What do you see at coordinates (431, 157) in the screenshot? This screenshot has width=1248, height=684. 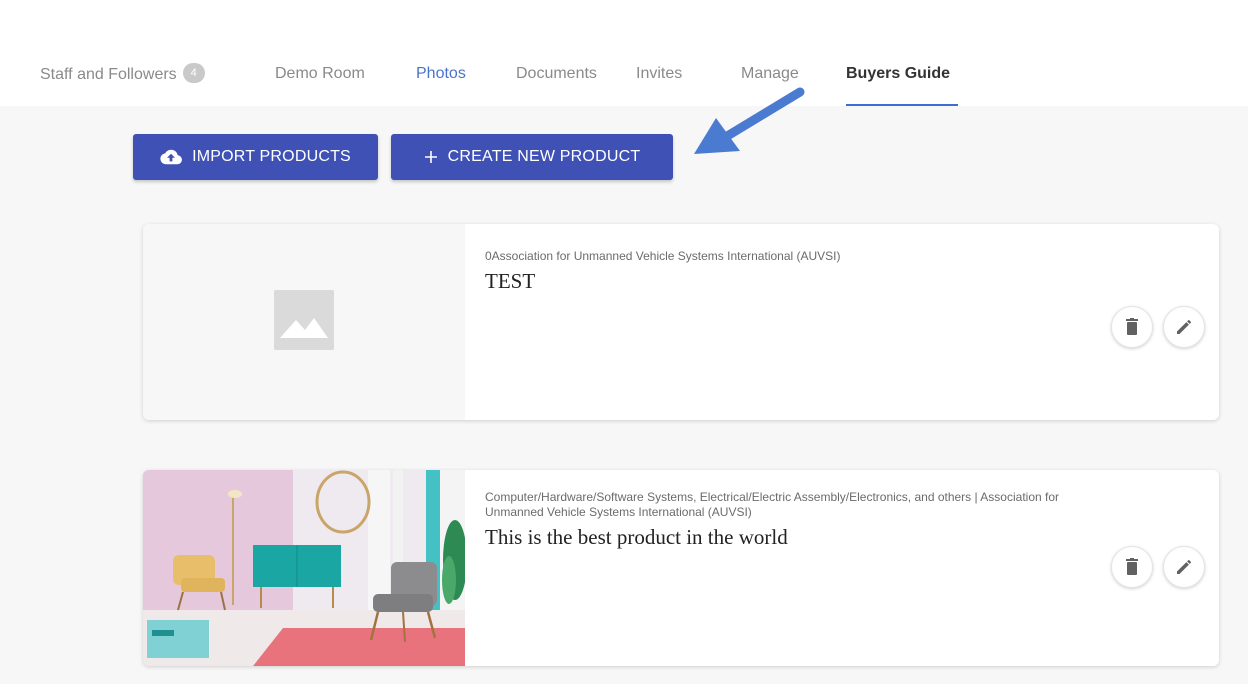 I see `plus-icon` at bounding box center [431, 157].